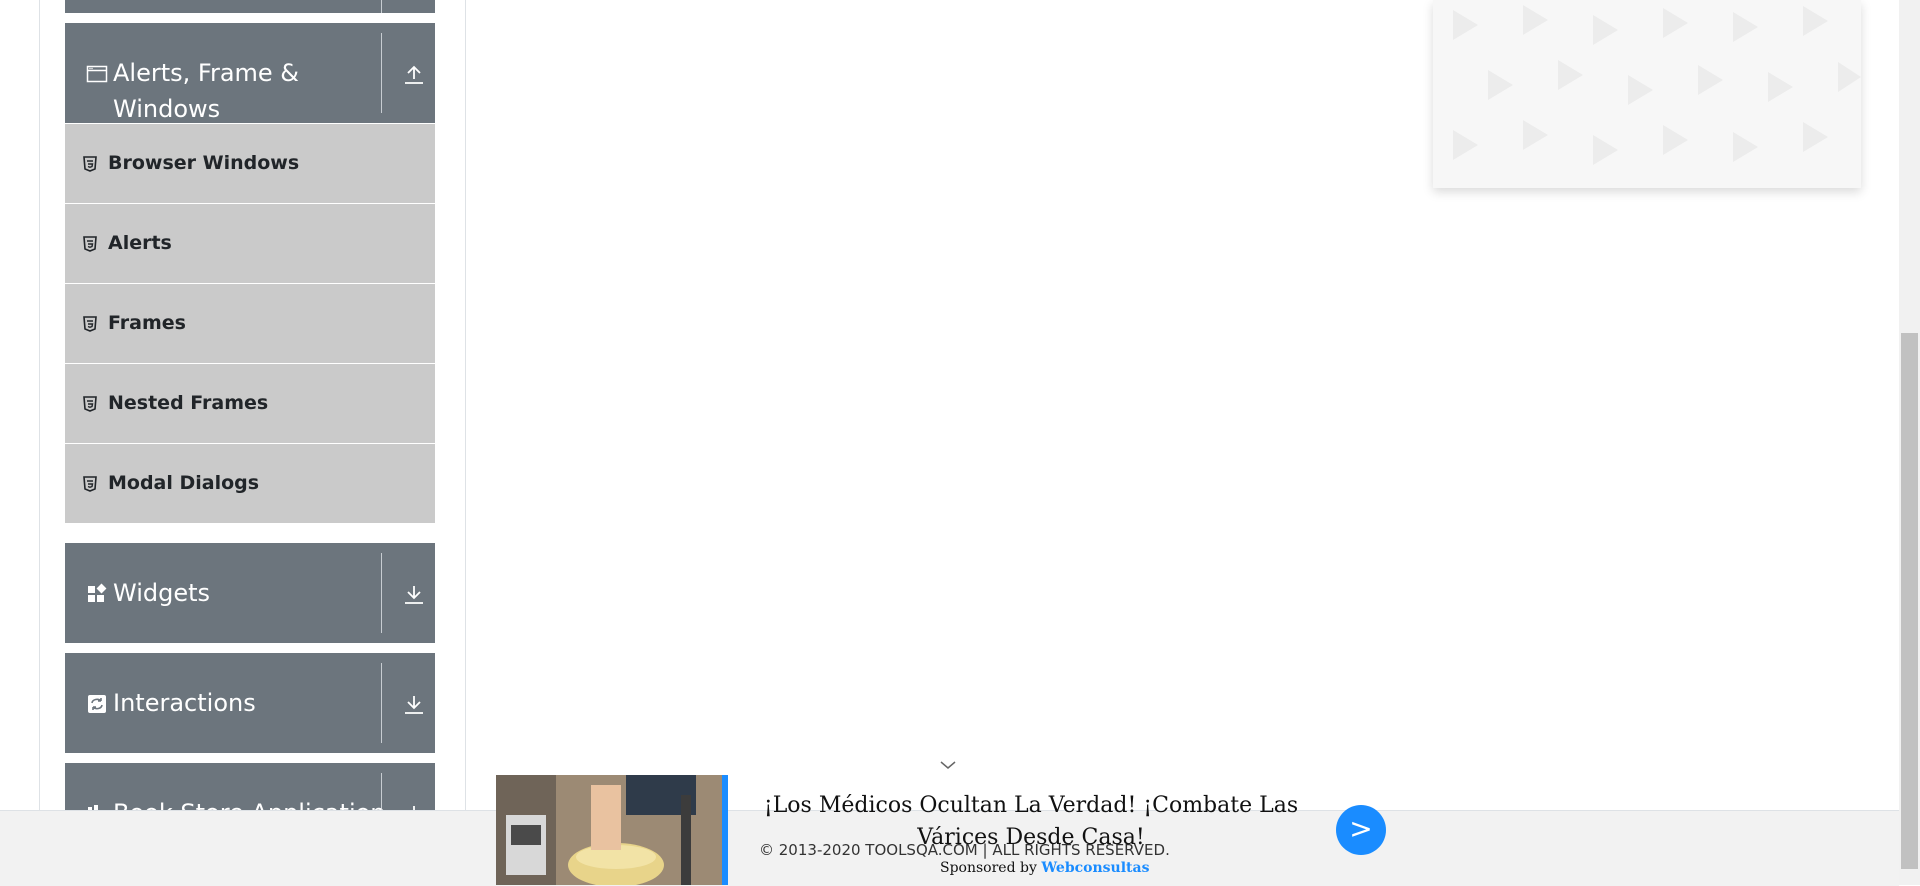  What do you see at coordinates (1657, 85) in the screenshot?
I see `triangle-pattern` at bounding box center [1657, 85].